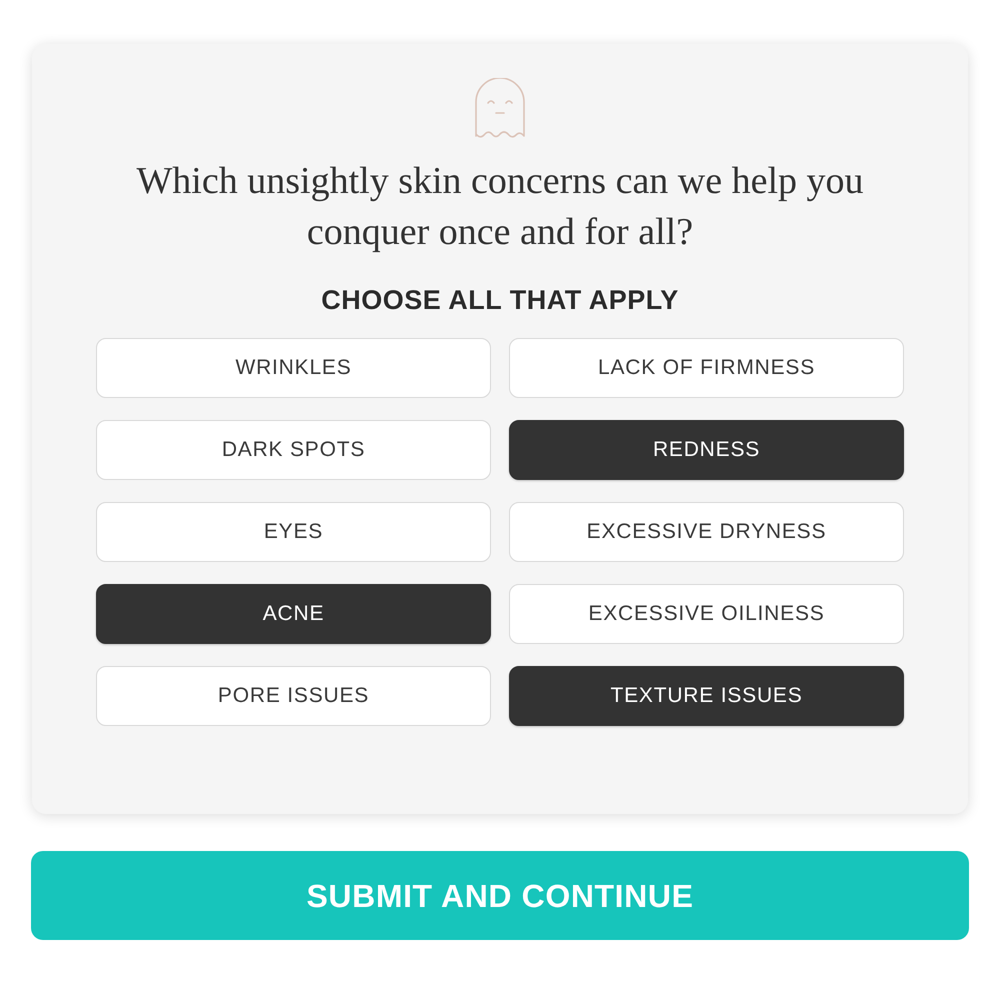 Image resolution: width=1000 pixels, height=1000 pixels. I want to click on option-button: EXCESSIVE OILINESS, so click(706, 614).